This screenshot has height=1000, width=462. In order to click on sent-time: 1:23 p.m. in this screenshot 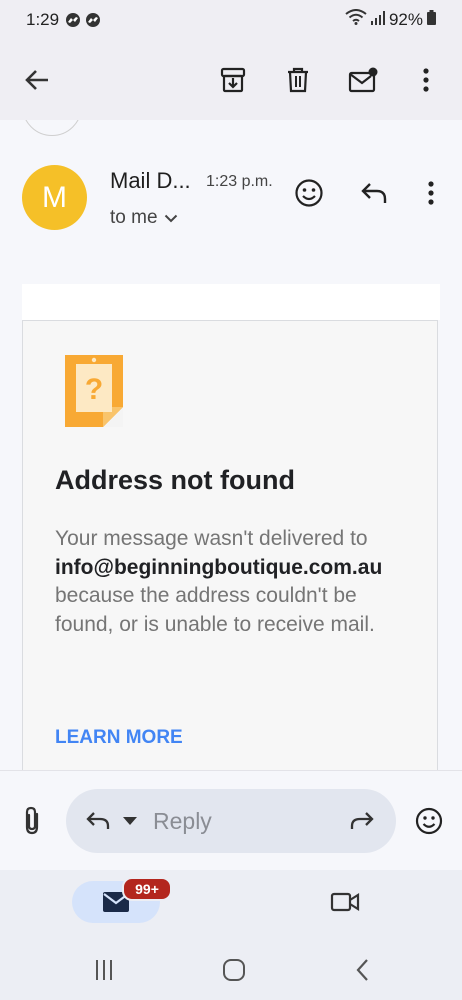, I will do `click(239, 181)`.